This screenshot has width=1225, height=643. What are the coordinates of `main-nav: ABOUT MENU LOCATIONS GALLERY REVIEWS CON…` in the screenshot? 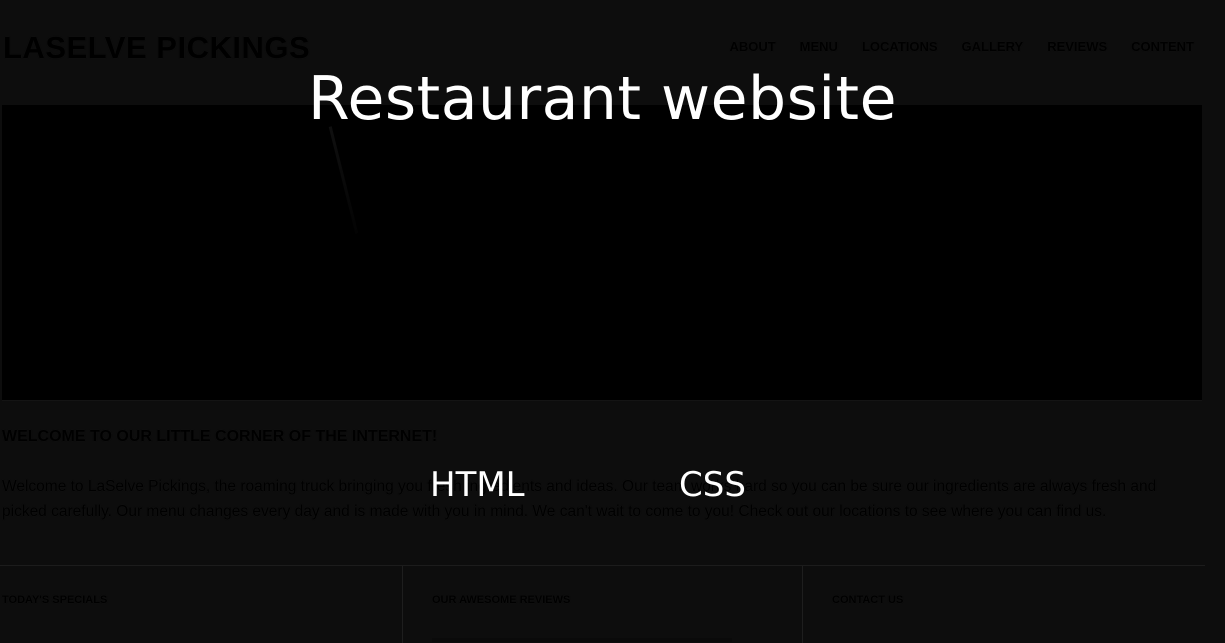 It's located at (961, 46).